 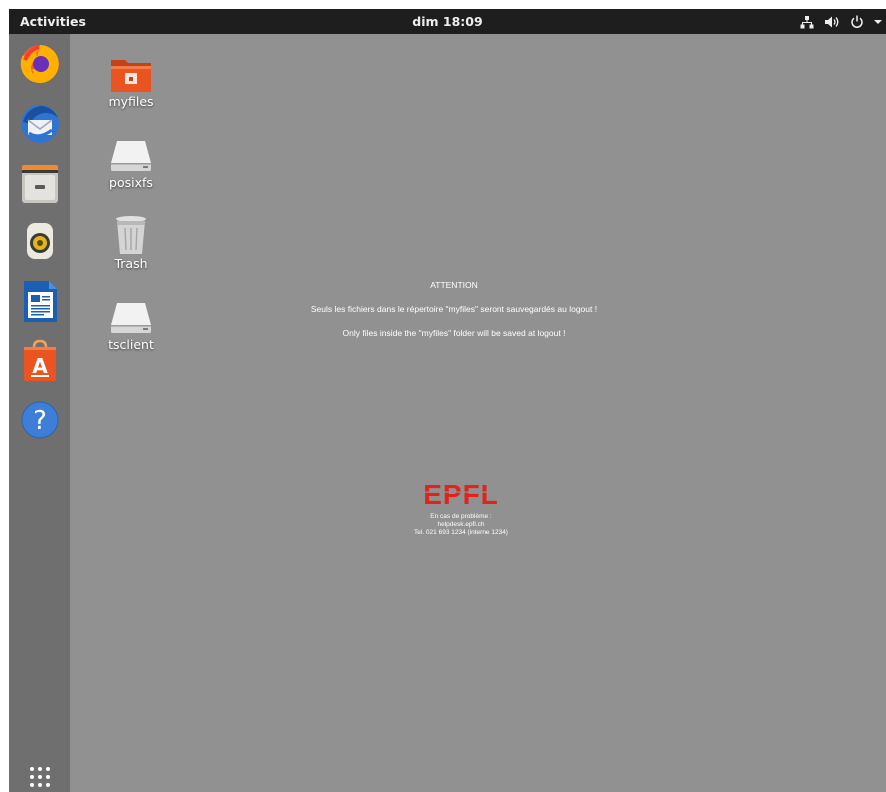 What do you see at coordinates (461, 532) in the screenshot?
I see `epfl-contact-line: Tel. 021 693 1234 (interne 1234)` at bounding box center [461, 532].